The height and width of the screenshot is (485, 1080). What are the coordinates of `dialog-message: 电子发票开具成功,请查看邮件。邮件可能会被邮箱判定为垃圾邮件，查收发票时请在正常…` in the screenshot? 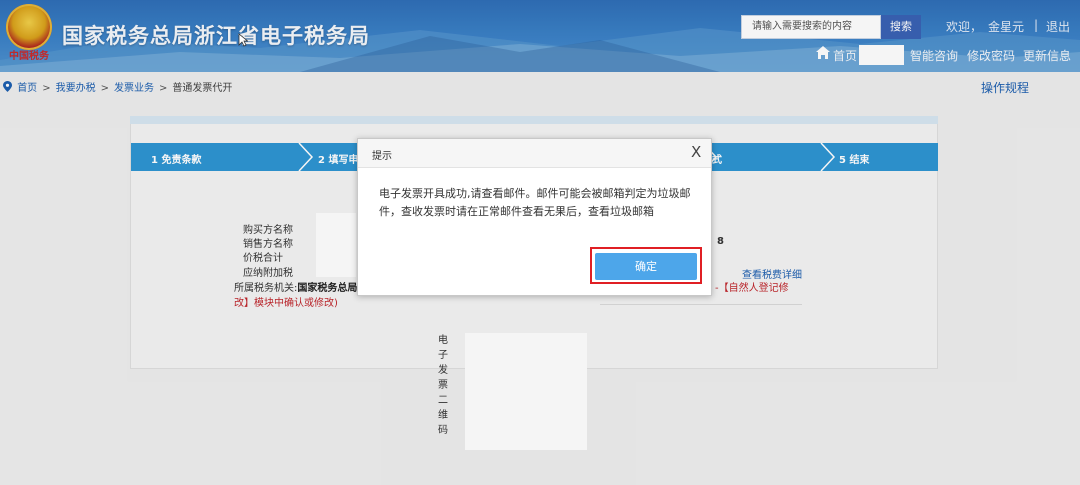 It's located at (535, 202).